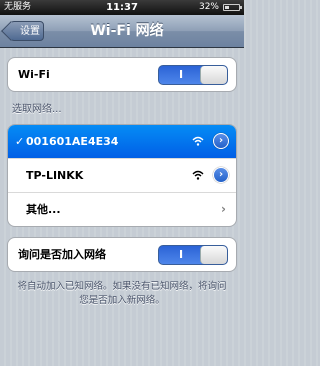 This screenshot has width=320, height=366. I want to click on wifi-toggle-switch: I, so click(193, 75).